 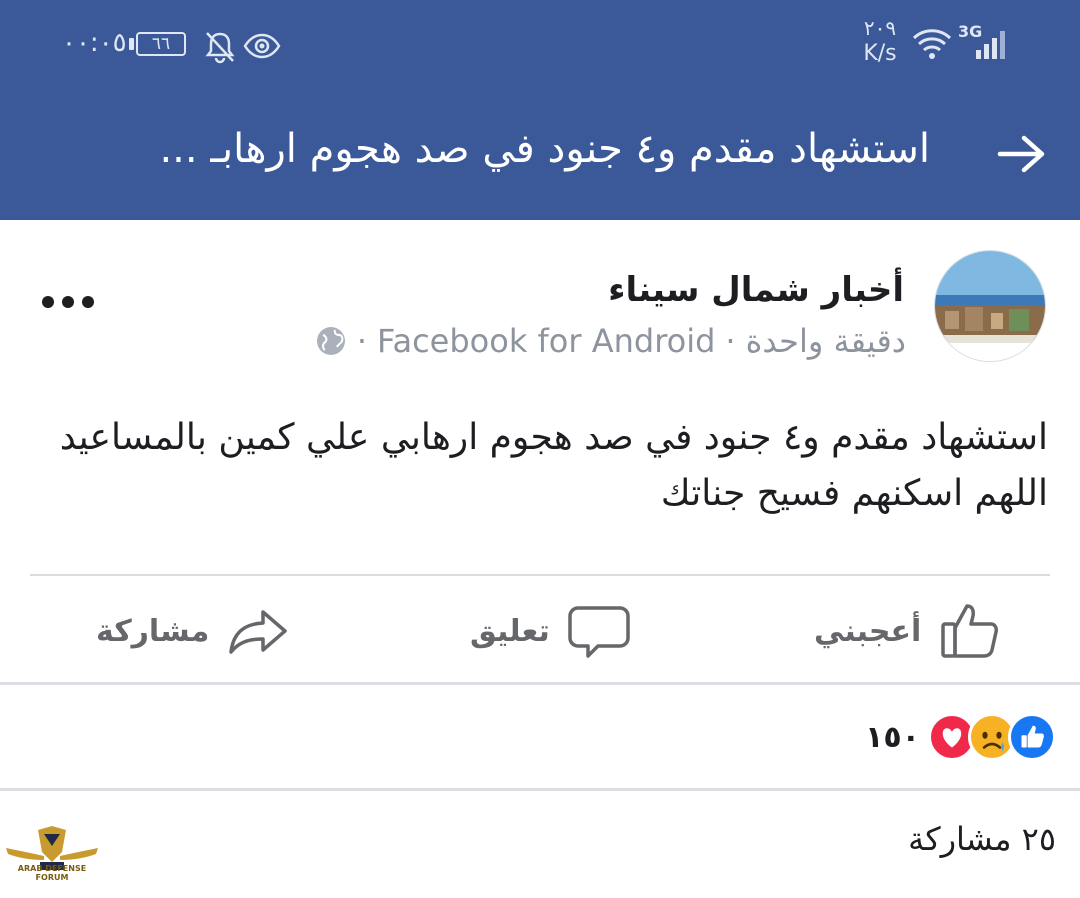 I want to click on post-meta: · Facebook for Android · دقيقة واحدة, so click(x=610, y=341).